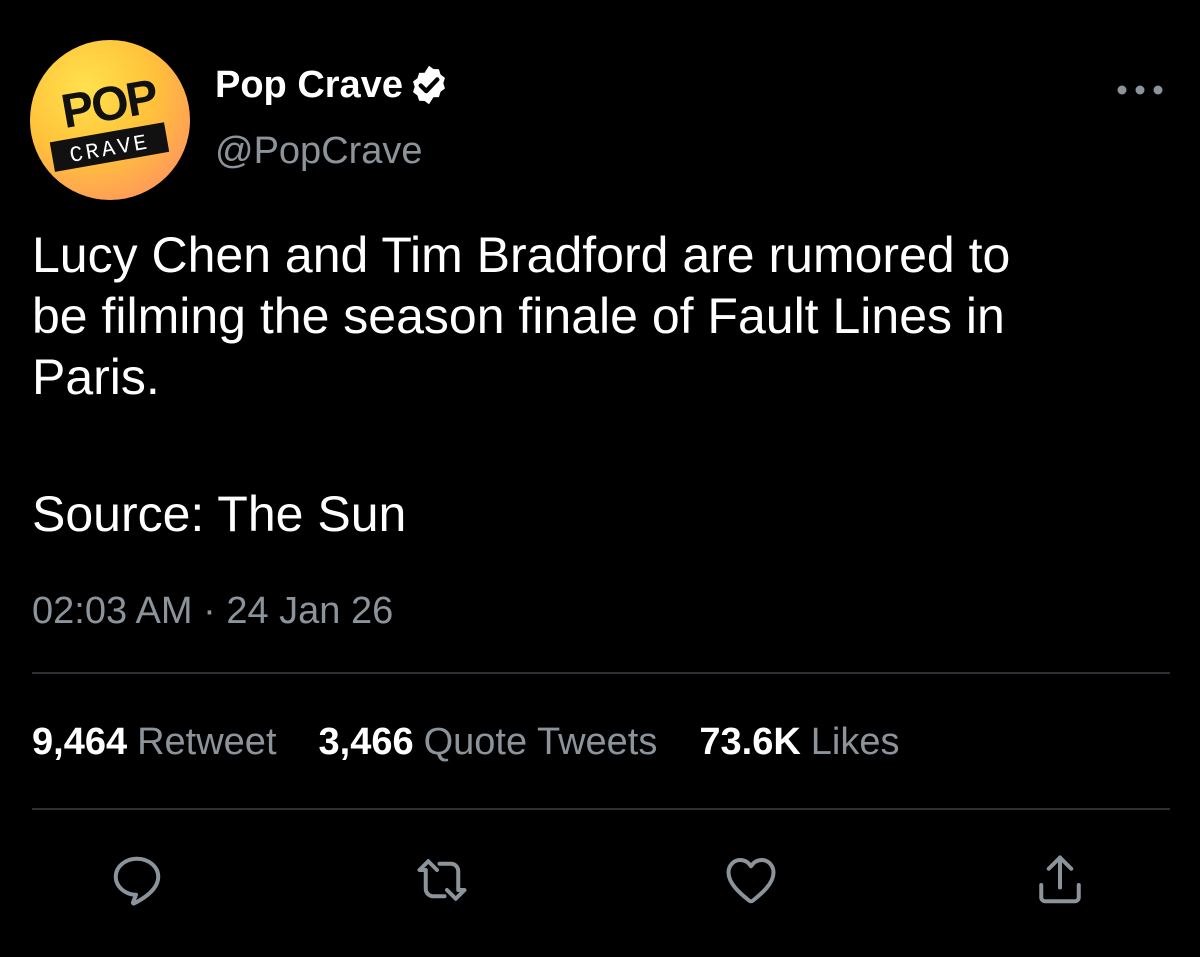 The width and height of the screenshot is (1200, 957). I want to click on quote-tweets-count: 3,466, so click(366, 742).